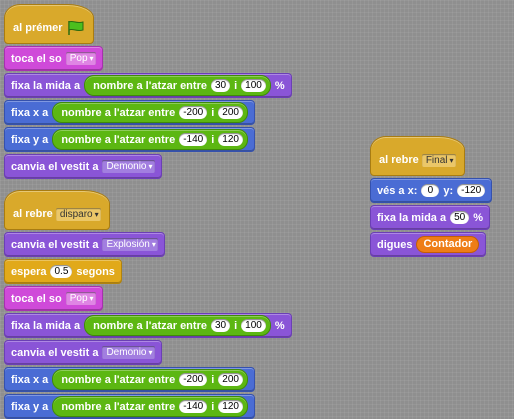  Describe the element at coordinates (29, 271) in the screenshot. I see `block-label: espera` at that location.